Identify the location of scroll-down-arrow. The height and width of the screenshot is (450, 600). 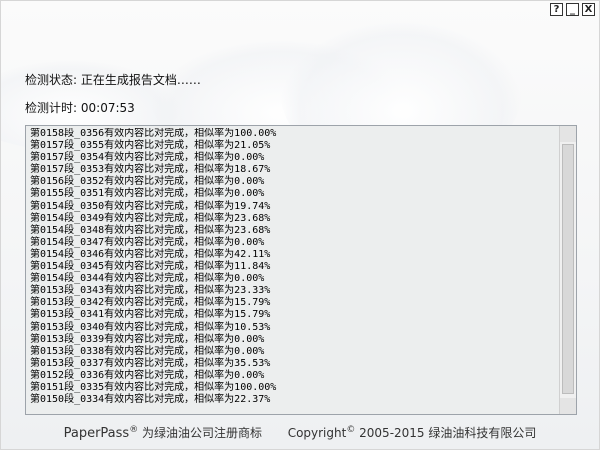
(568, 406).